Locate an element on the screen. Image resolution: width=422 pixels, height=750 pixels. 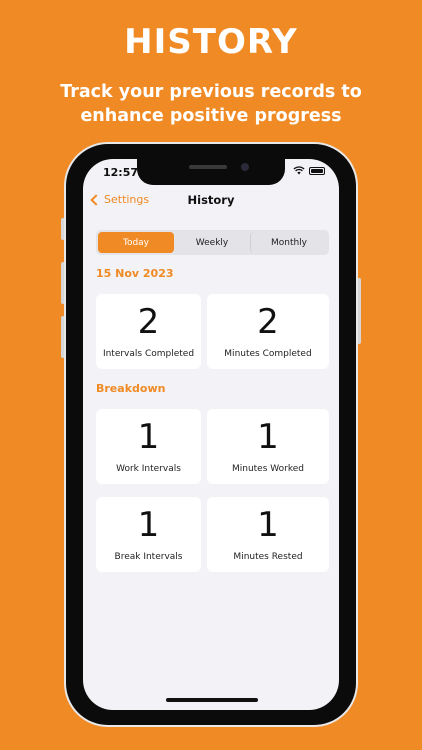
wifi-icon is located at coordinates (299, 170).